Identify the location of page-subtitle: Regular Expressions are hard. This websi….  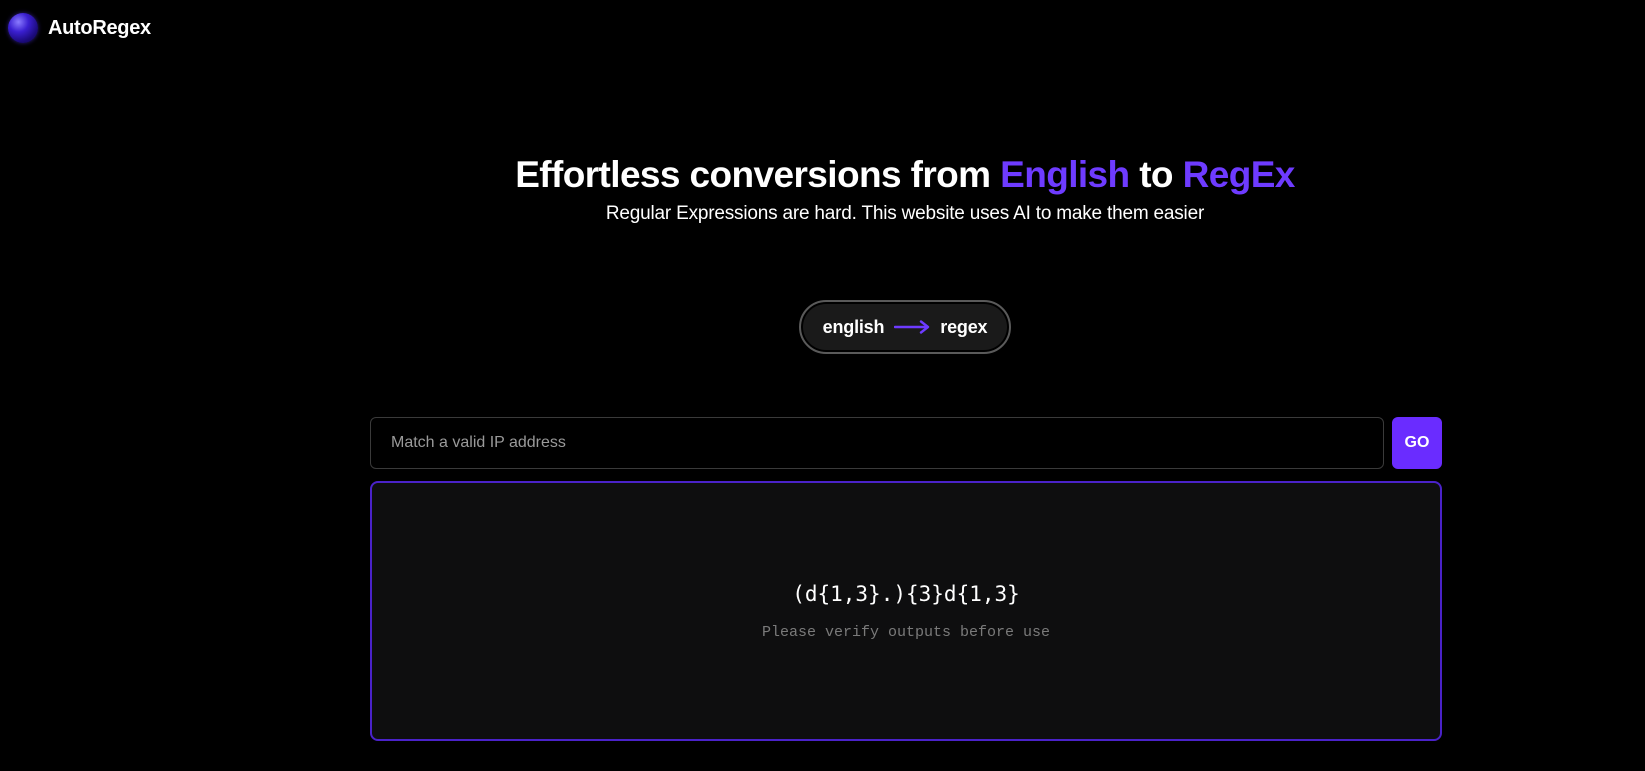
(905, 213).